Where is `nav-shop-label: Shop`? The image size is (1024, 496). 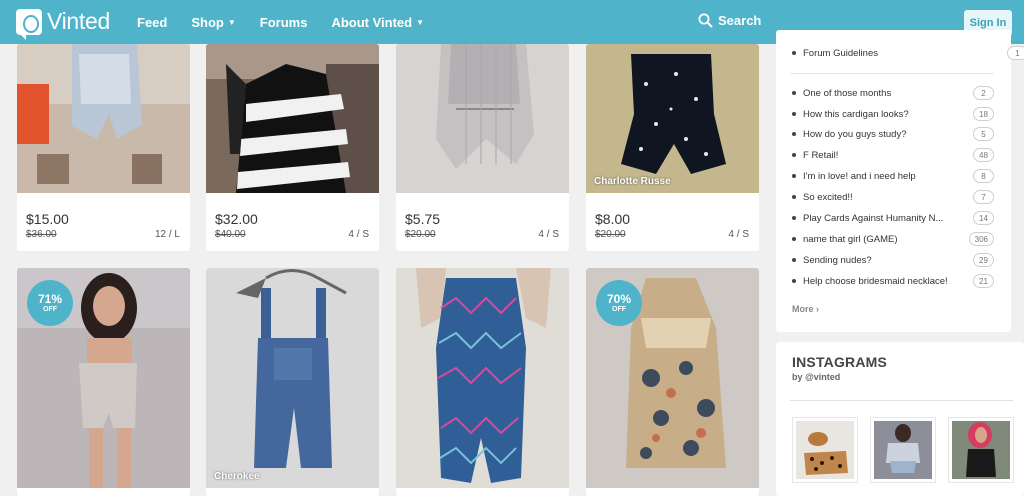 nav-shop-label: Shop is located at coordinates (207, 22).